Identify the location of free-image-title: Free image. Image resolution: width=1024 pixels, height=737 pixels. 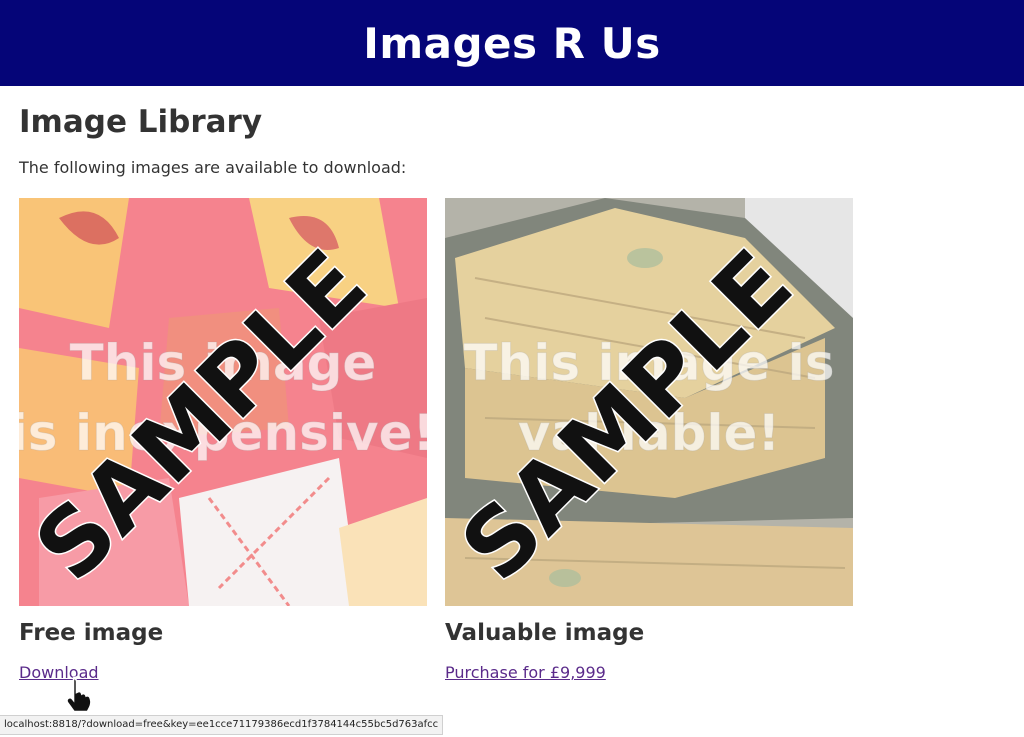
(91, 633).